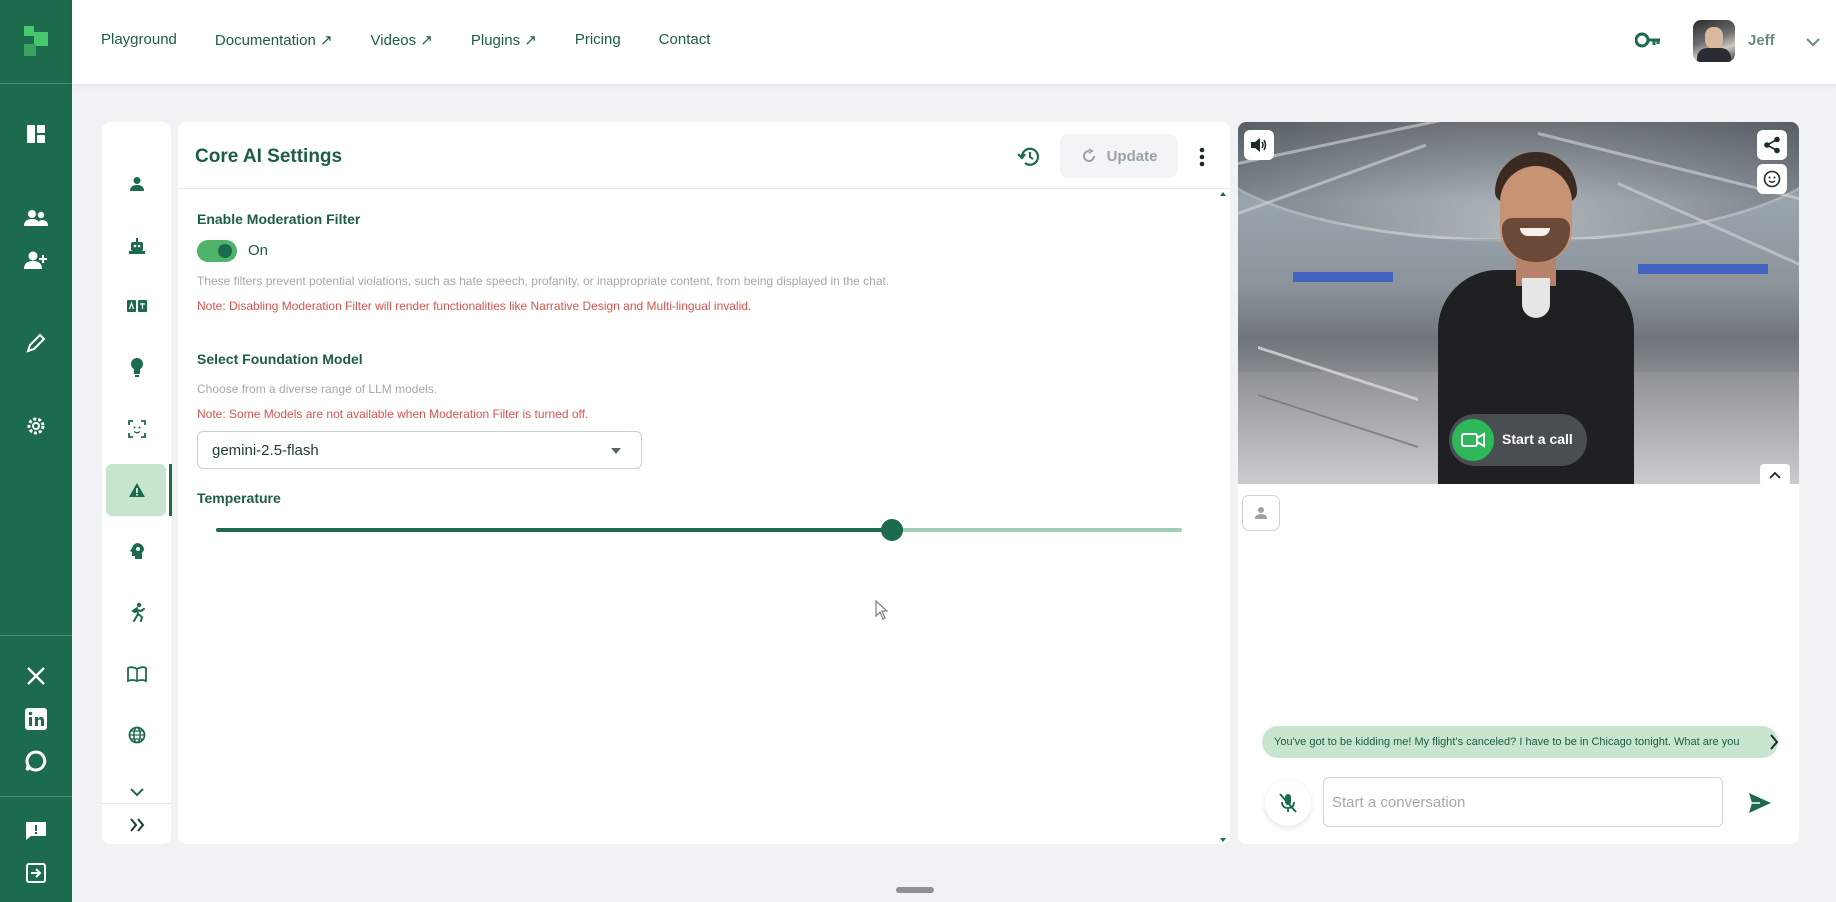 This screenshot has height=902, width=1836. I want to click on settings-icon, so click(36, 426).